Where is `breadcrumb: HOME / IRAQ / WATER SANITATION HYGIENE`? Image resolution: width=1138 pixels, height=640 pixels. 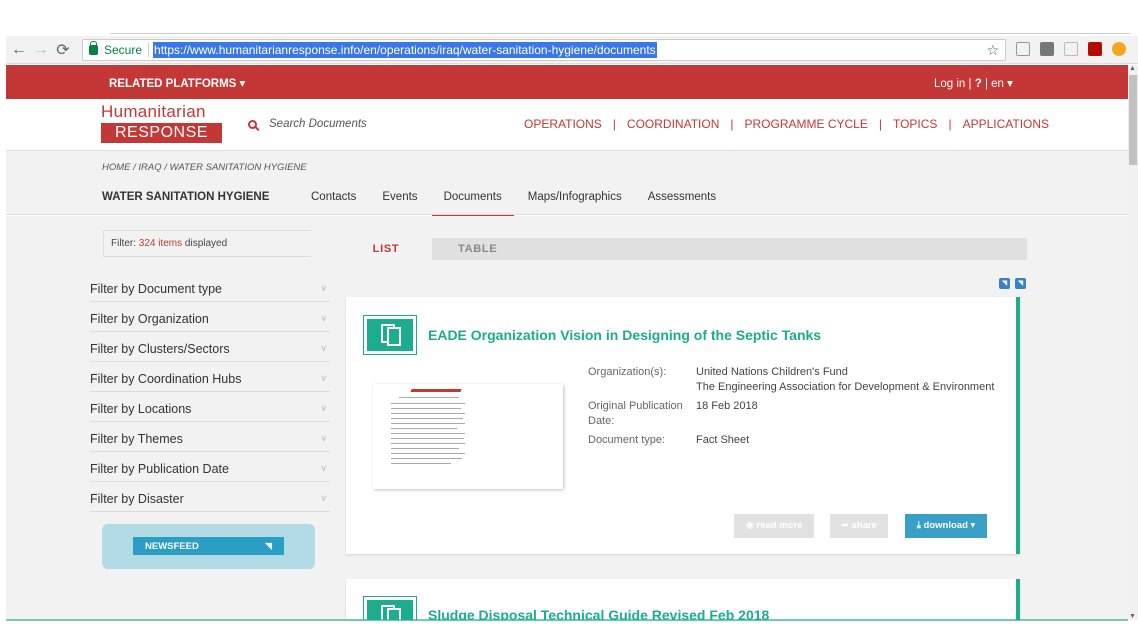
breadcrumb: HOME / IRAQ / WATER SANITATION HYGIENE is located at coordinates (204, 167).